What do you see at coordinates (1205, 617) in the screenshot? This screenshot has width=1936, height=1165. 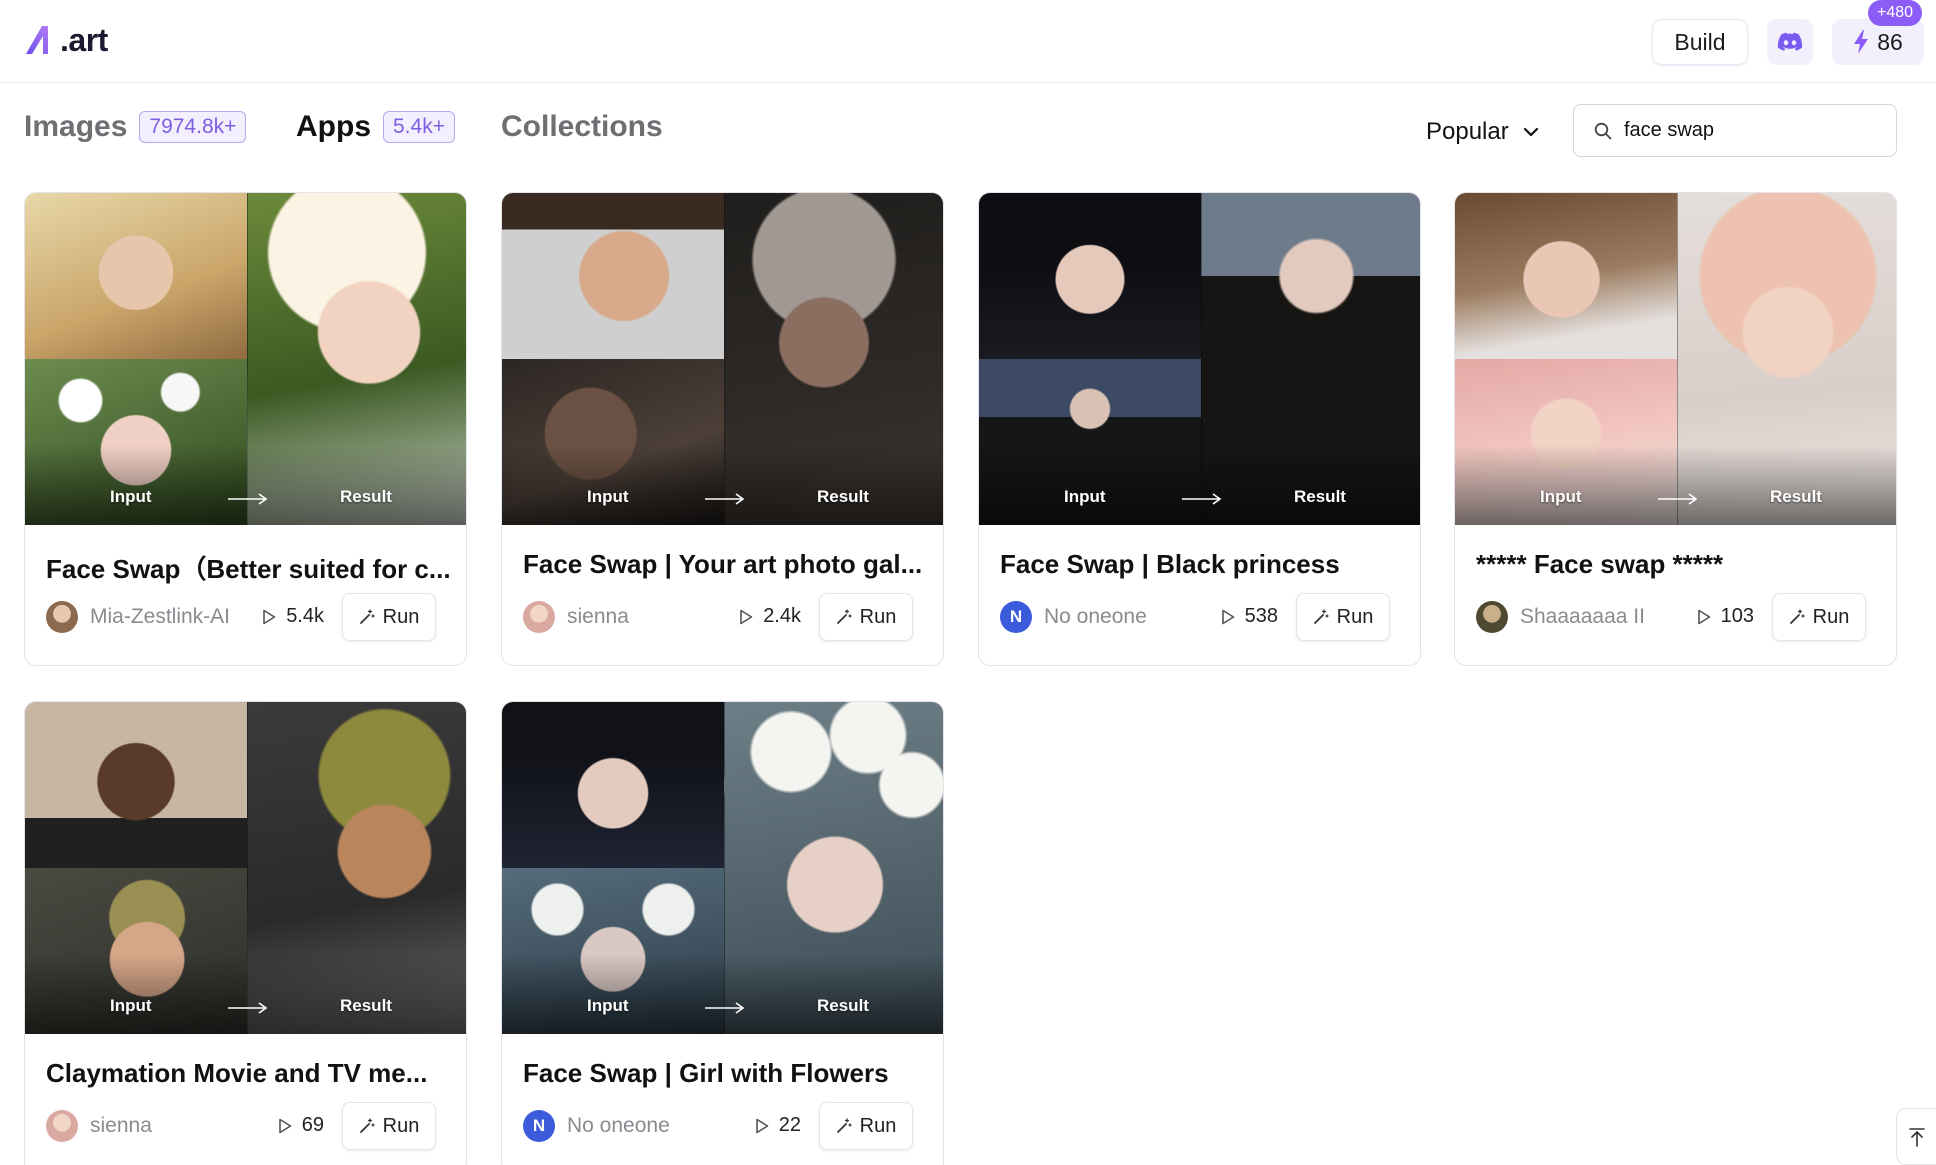 I see `card-meta: N No oneone 538 Run` at bounding box center [1205, 617].